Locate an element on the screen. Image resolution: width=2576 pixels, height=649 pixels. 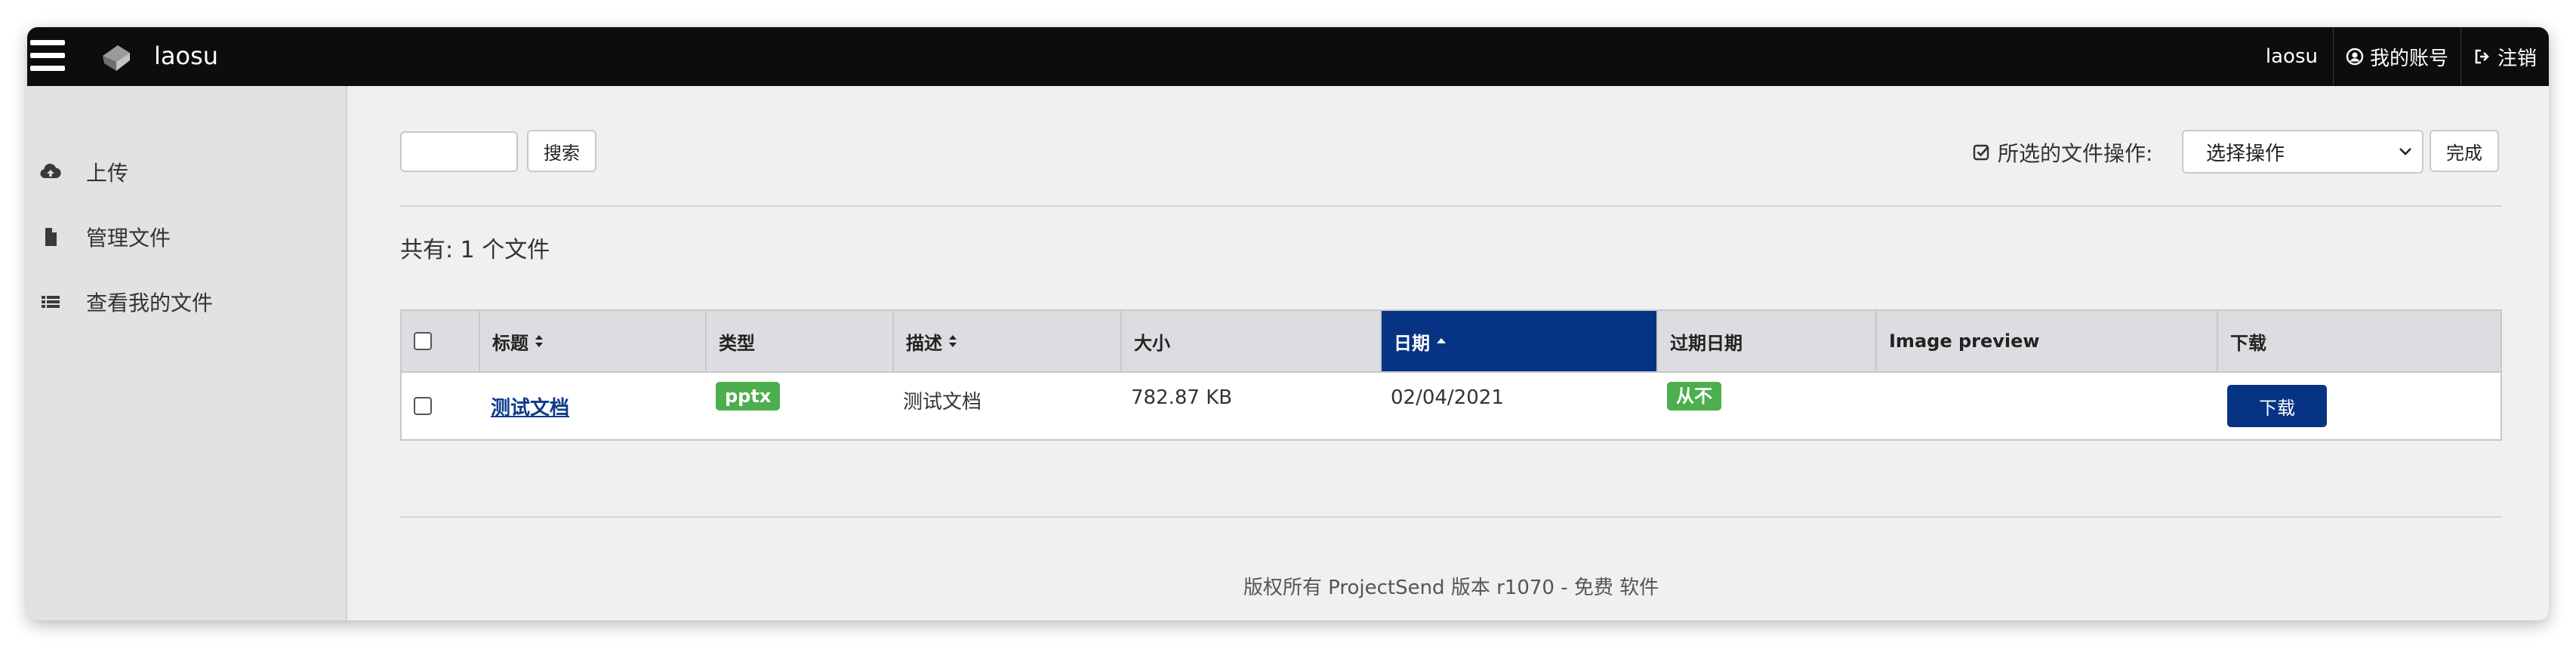
logo-icon is located at coordinates (116, 58).